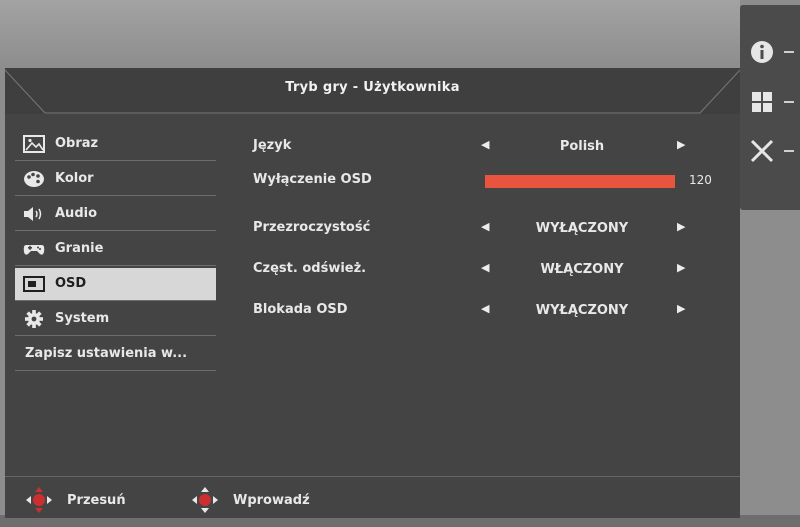 This screenshot has height=527, width=800. Describe the element at coordinates (488, 270) in the screenshot. I see `setting-row-refresh-rate: Częst. odśwież. ◀ WŁĄCZONY ▶` at that location.